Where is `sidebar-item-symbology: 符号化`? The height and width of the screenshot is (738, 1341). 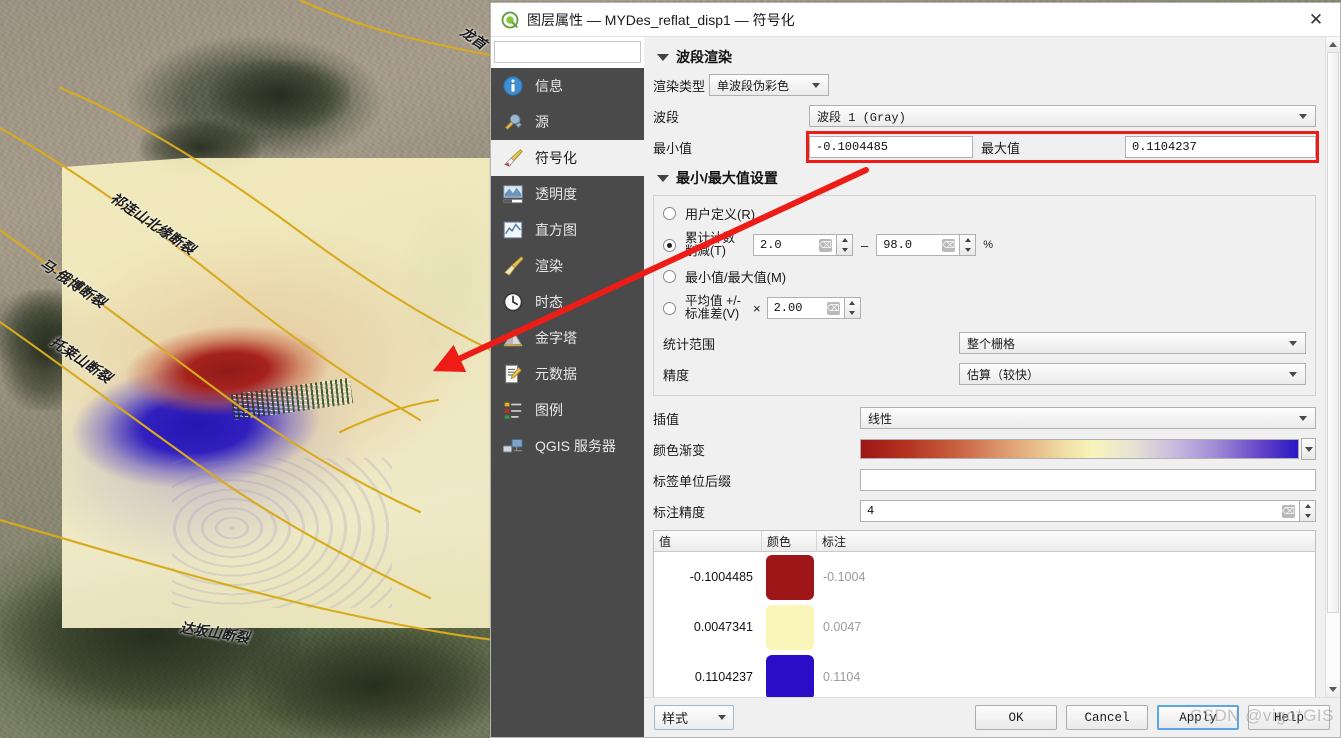 sidebar-item-symbology: 符号化 is located at coordinates (567, 158).